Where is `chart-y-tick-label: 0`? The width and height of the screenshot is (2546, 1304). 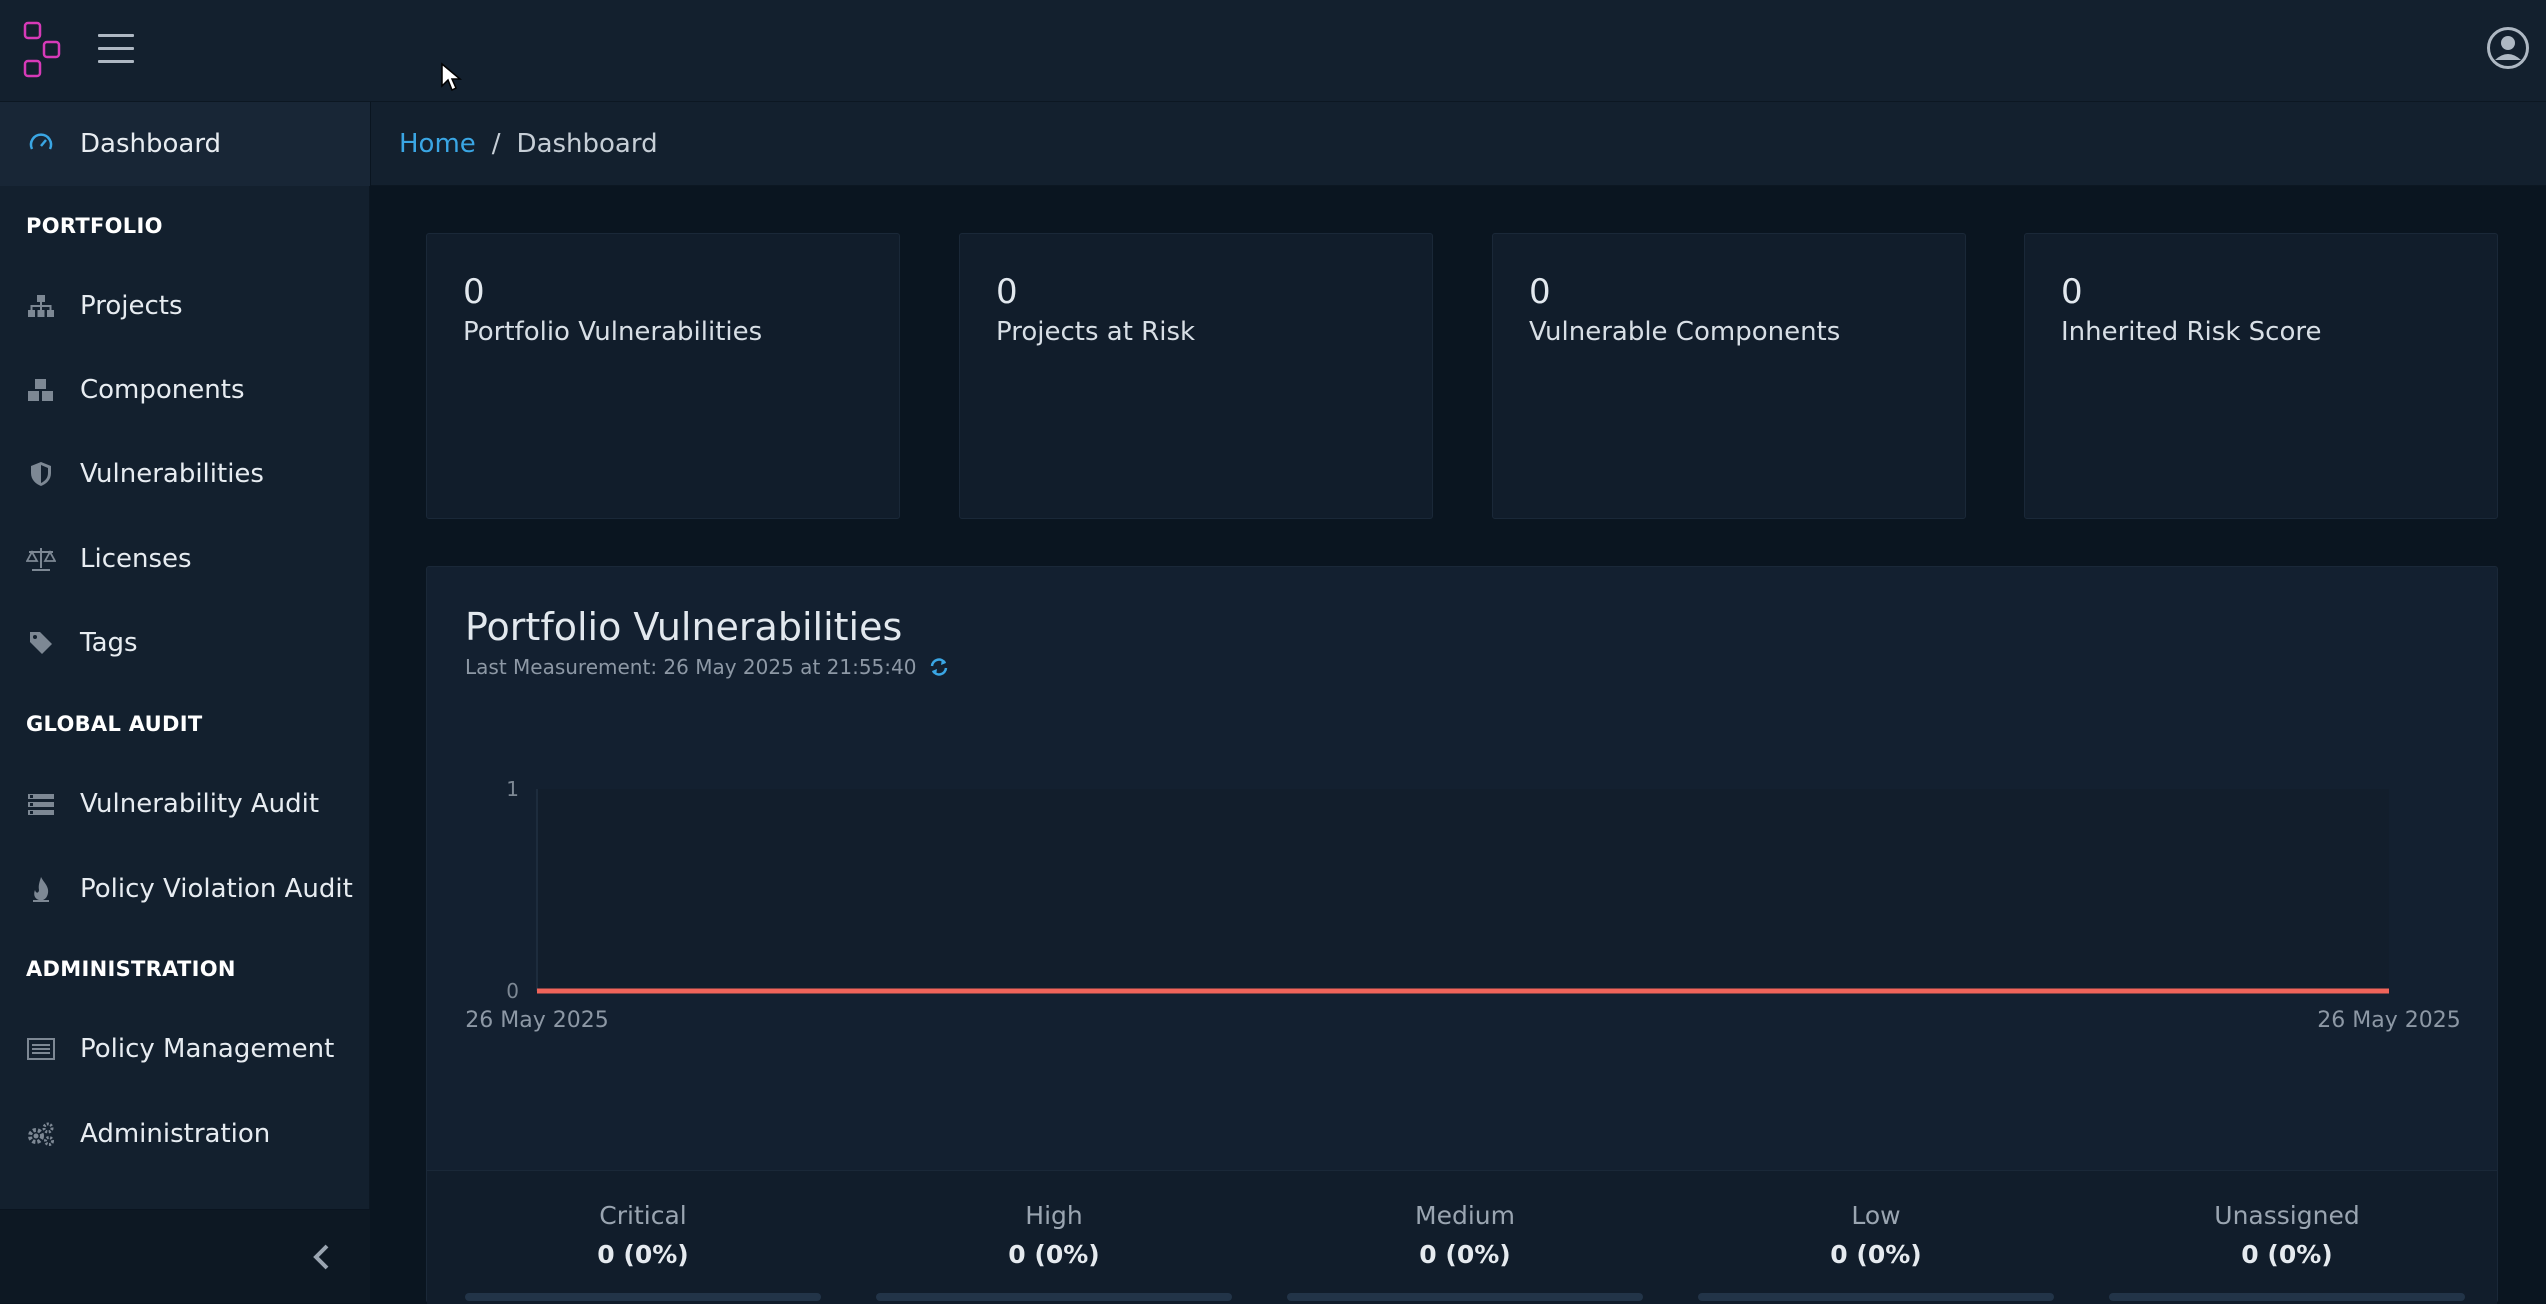 chart-y-tick-label: 0 is located at coordinates (512, 991).